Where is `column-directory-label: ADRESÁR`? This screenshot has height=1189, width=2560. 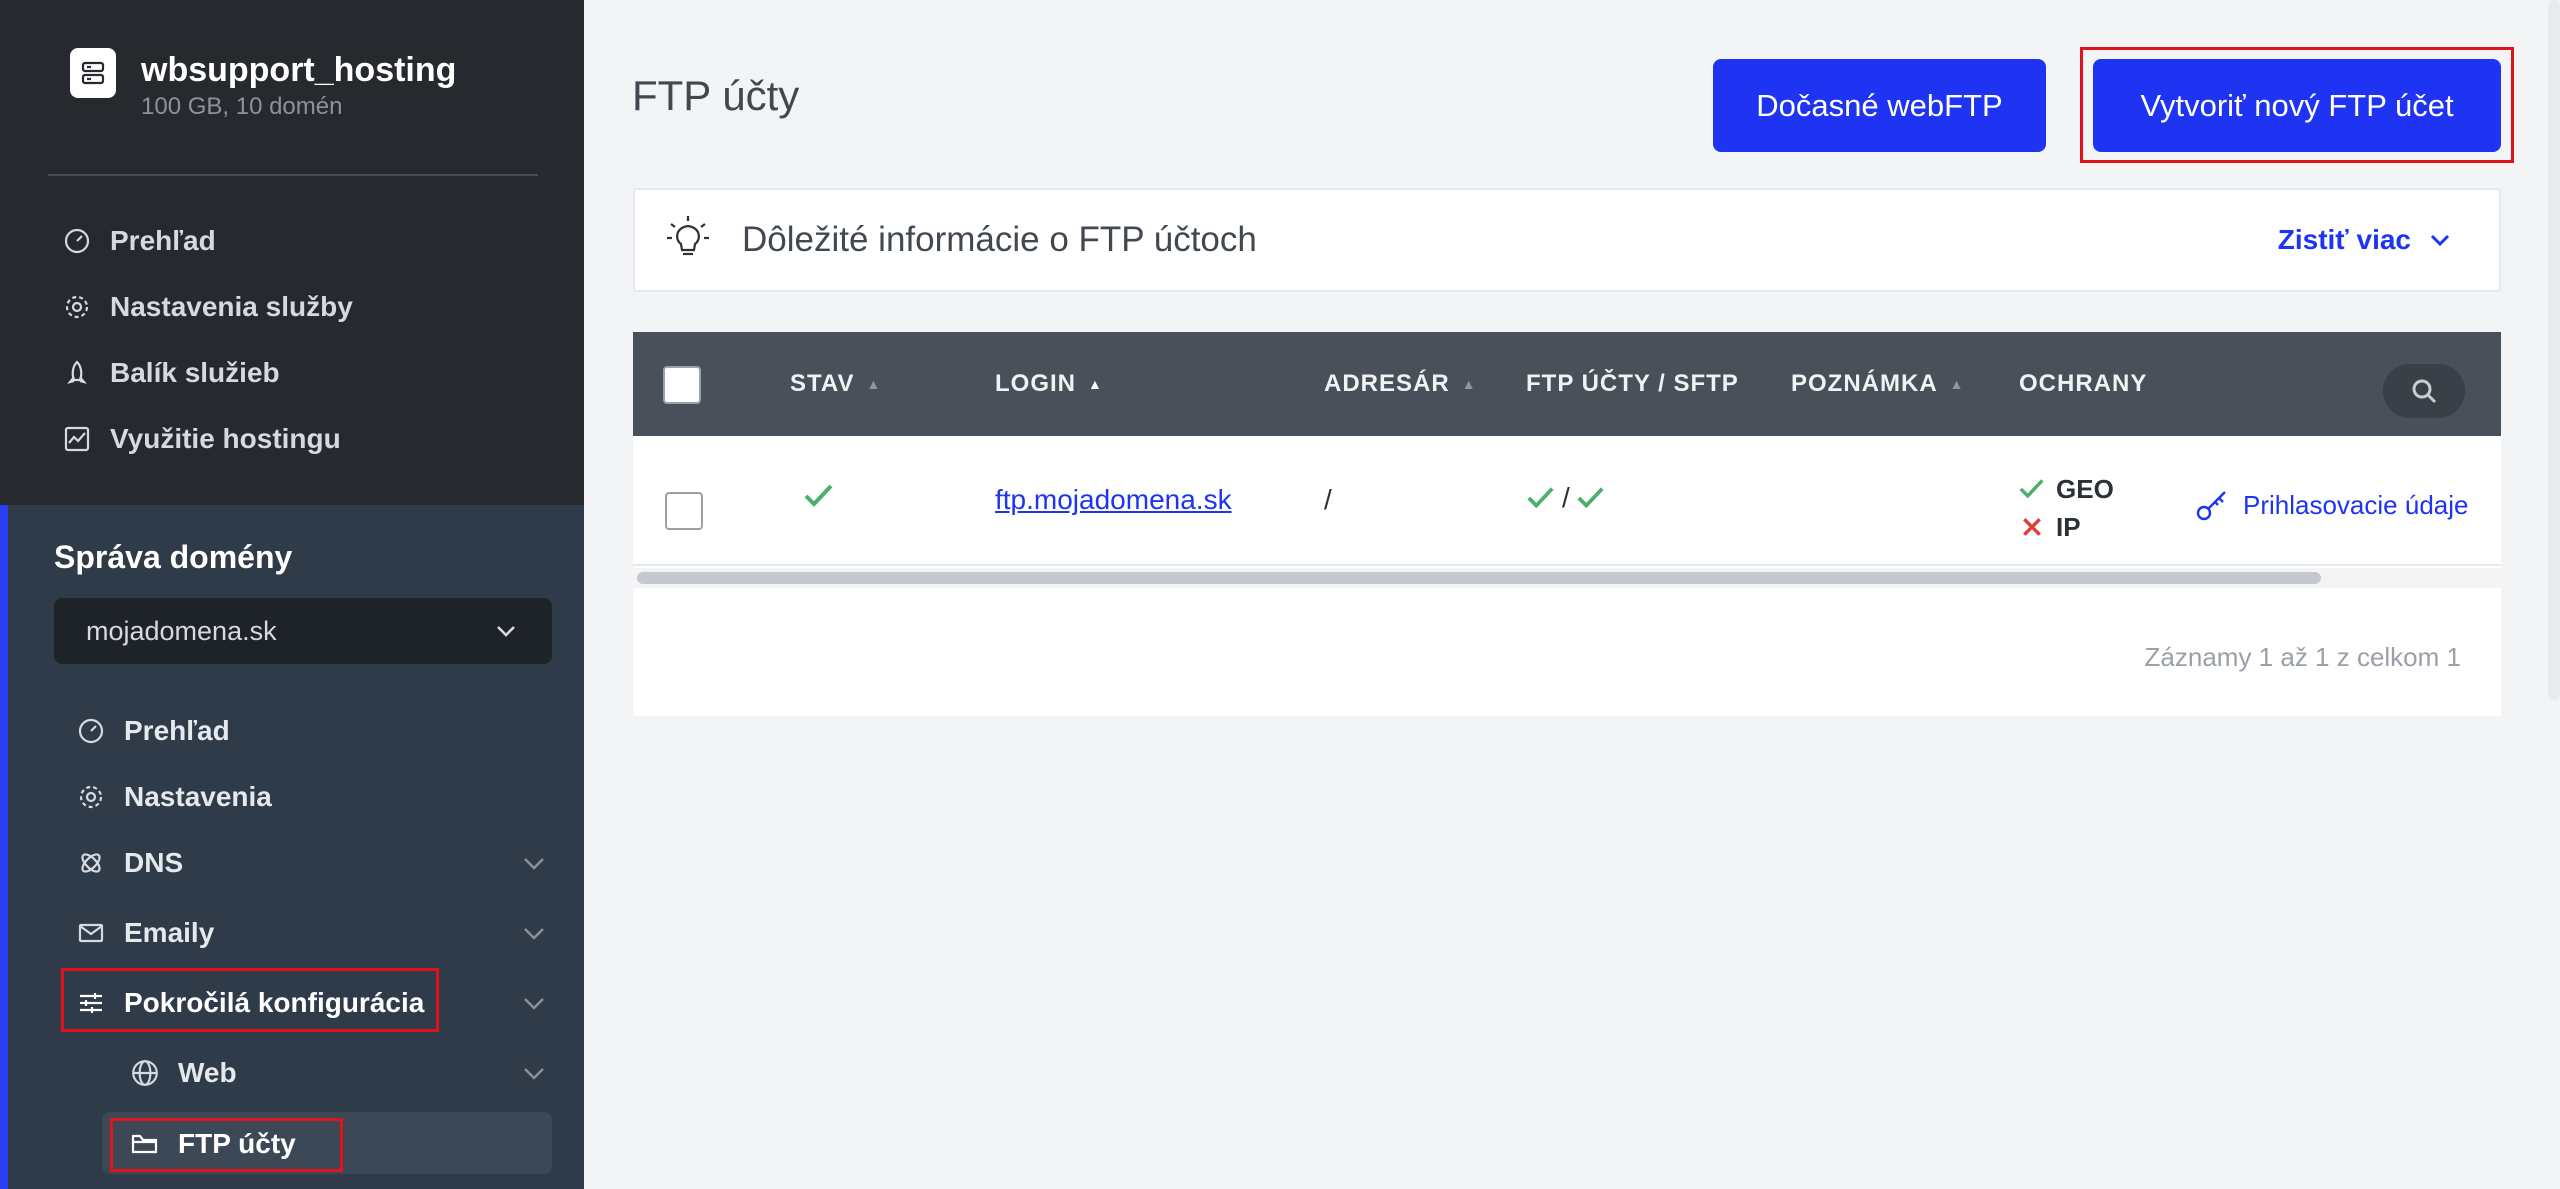
column-directory-label: ADRESÁR is located at coordinates (1387, 383).